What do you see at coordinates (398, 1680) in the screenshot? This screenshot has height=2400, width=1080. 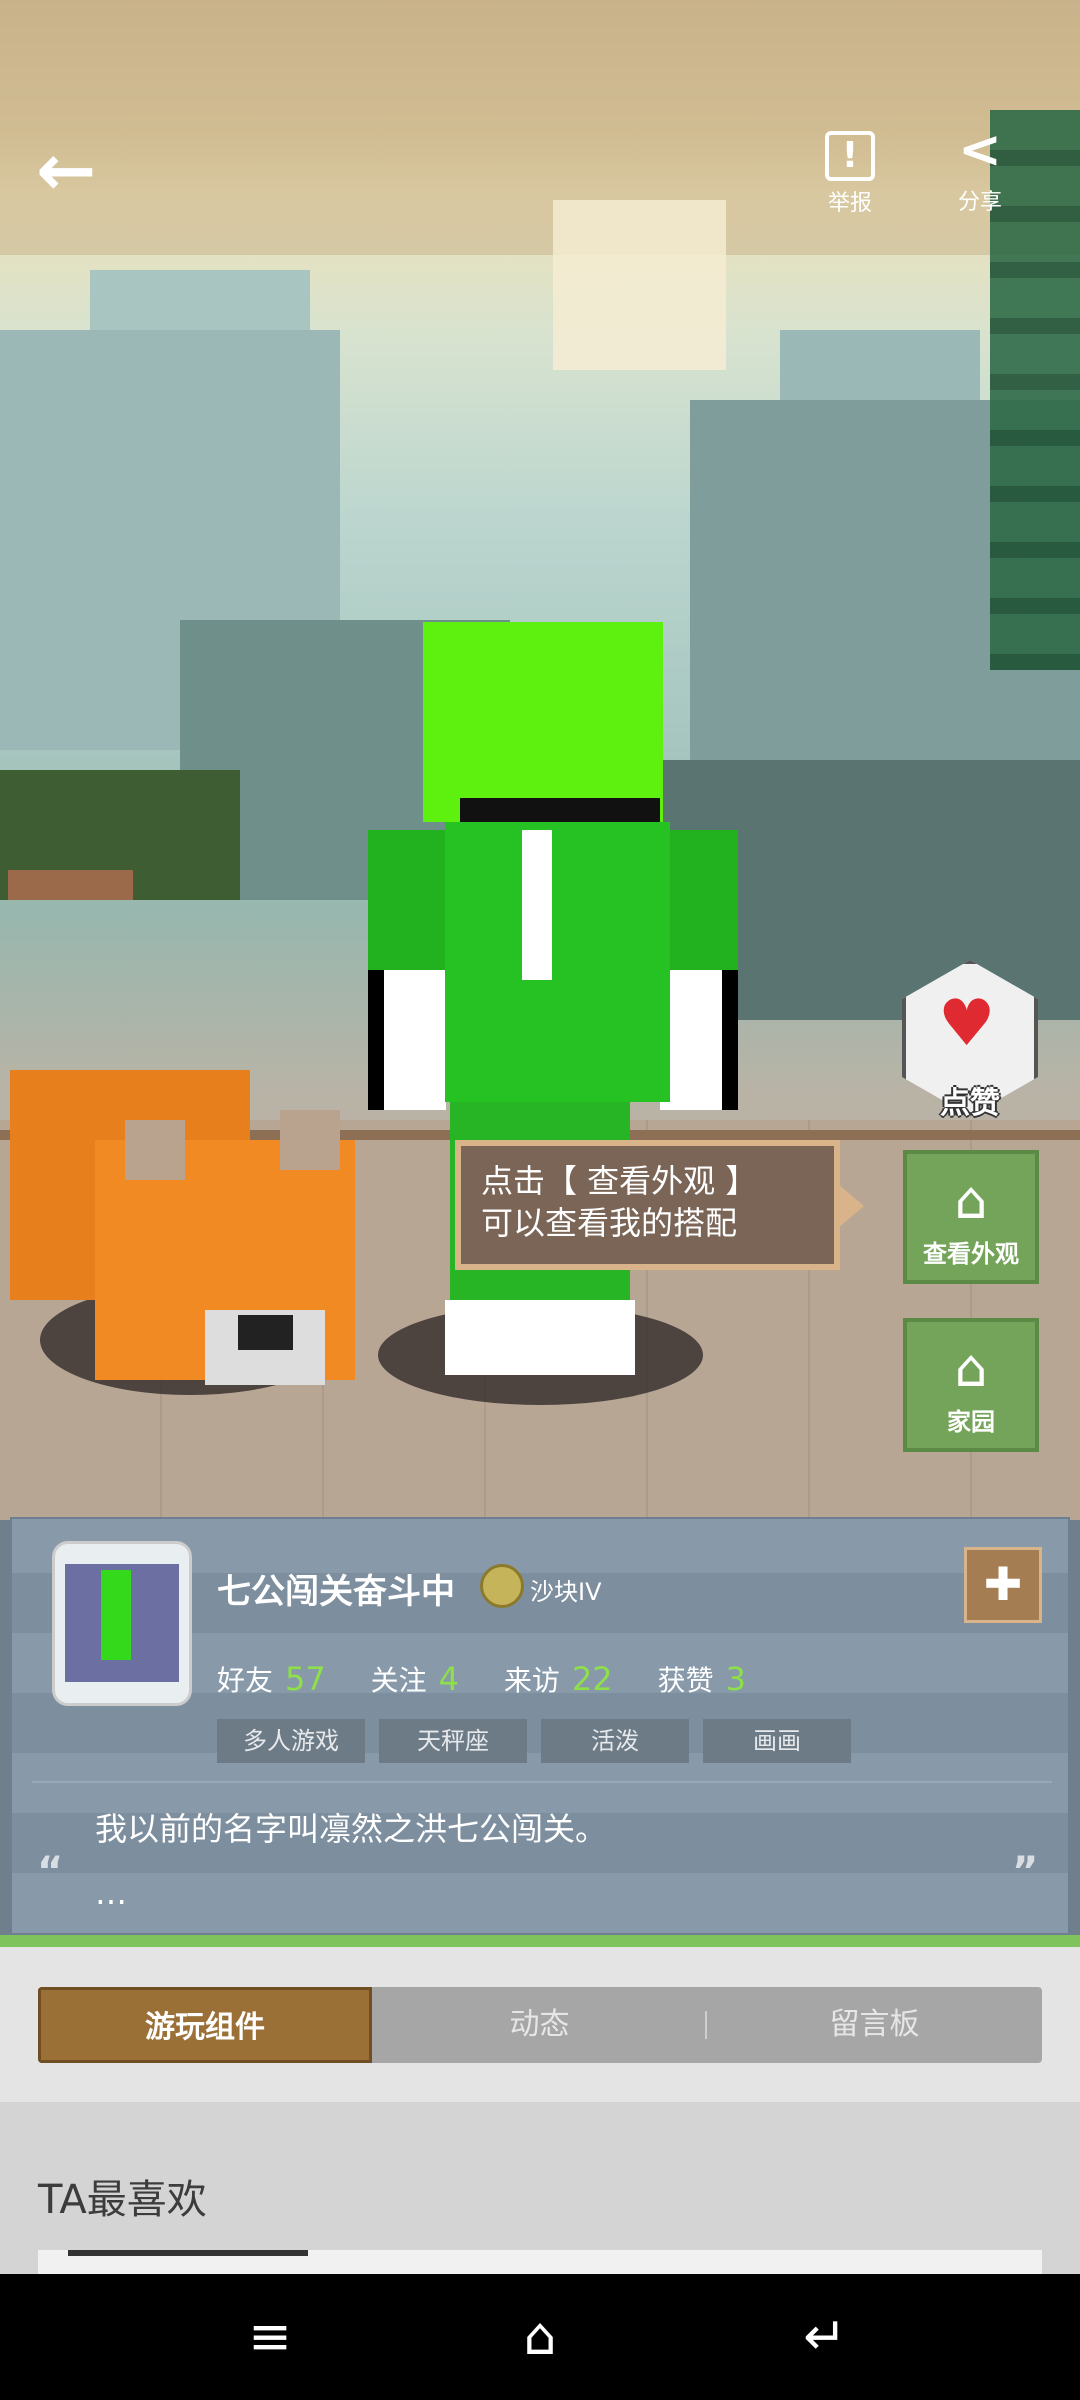 I see `stat-label: 关注` at bounding box center [398, 1680].